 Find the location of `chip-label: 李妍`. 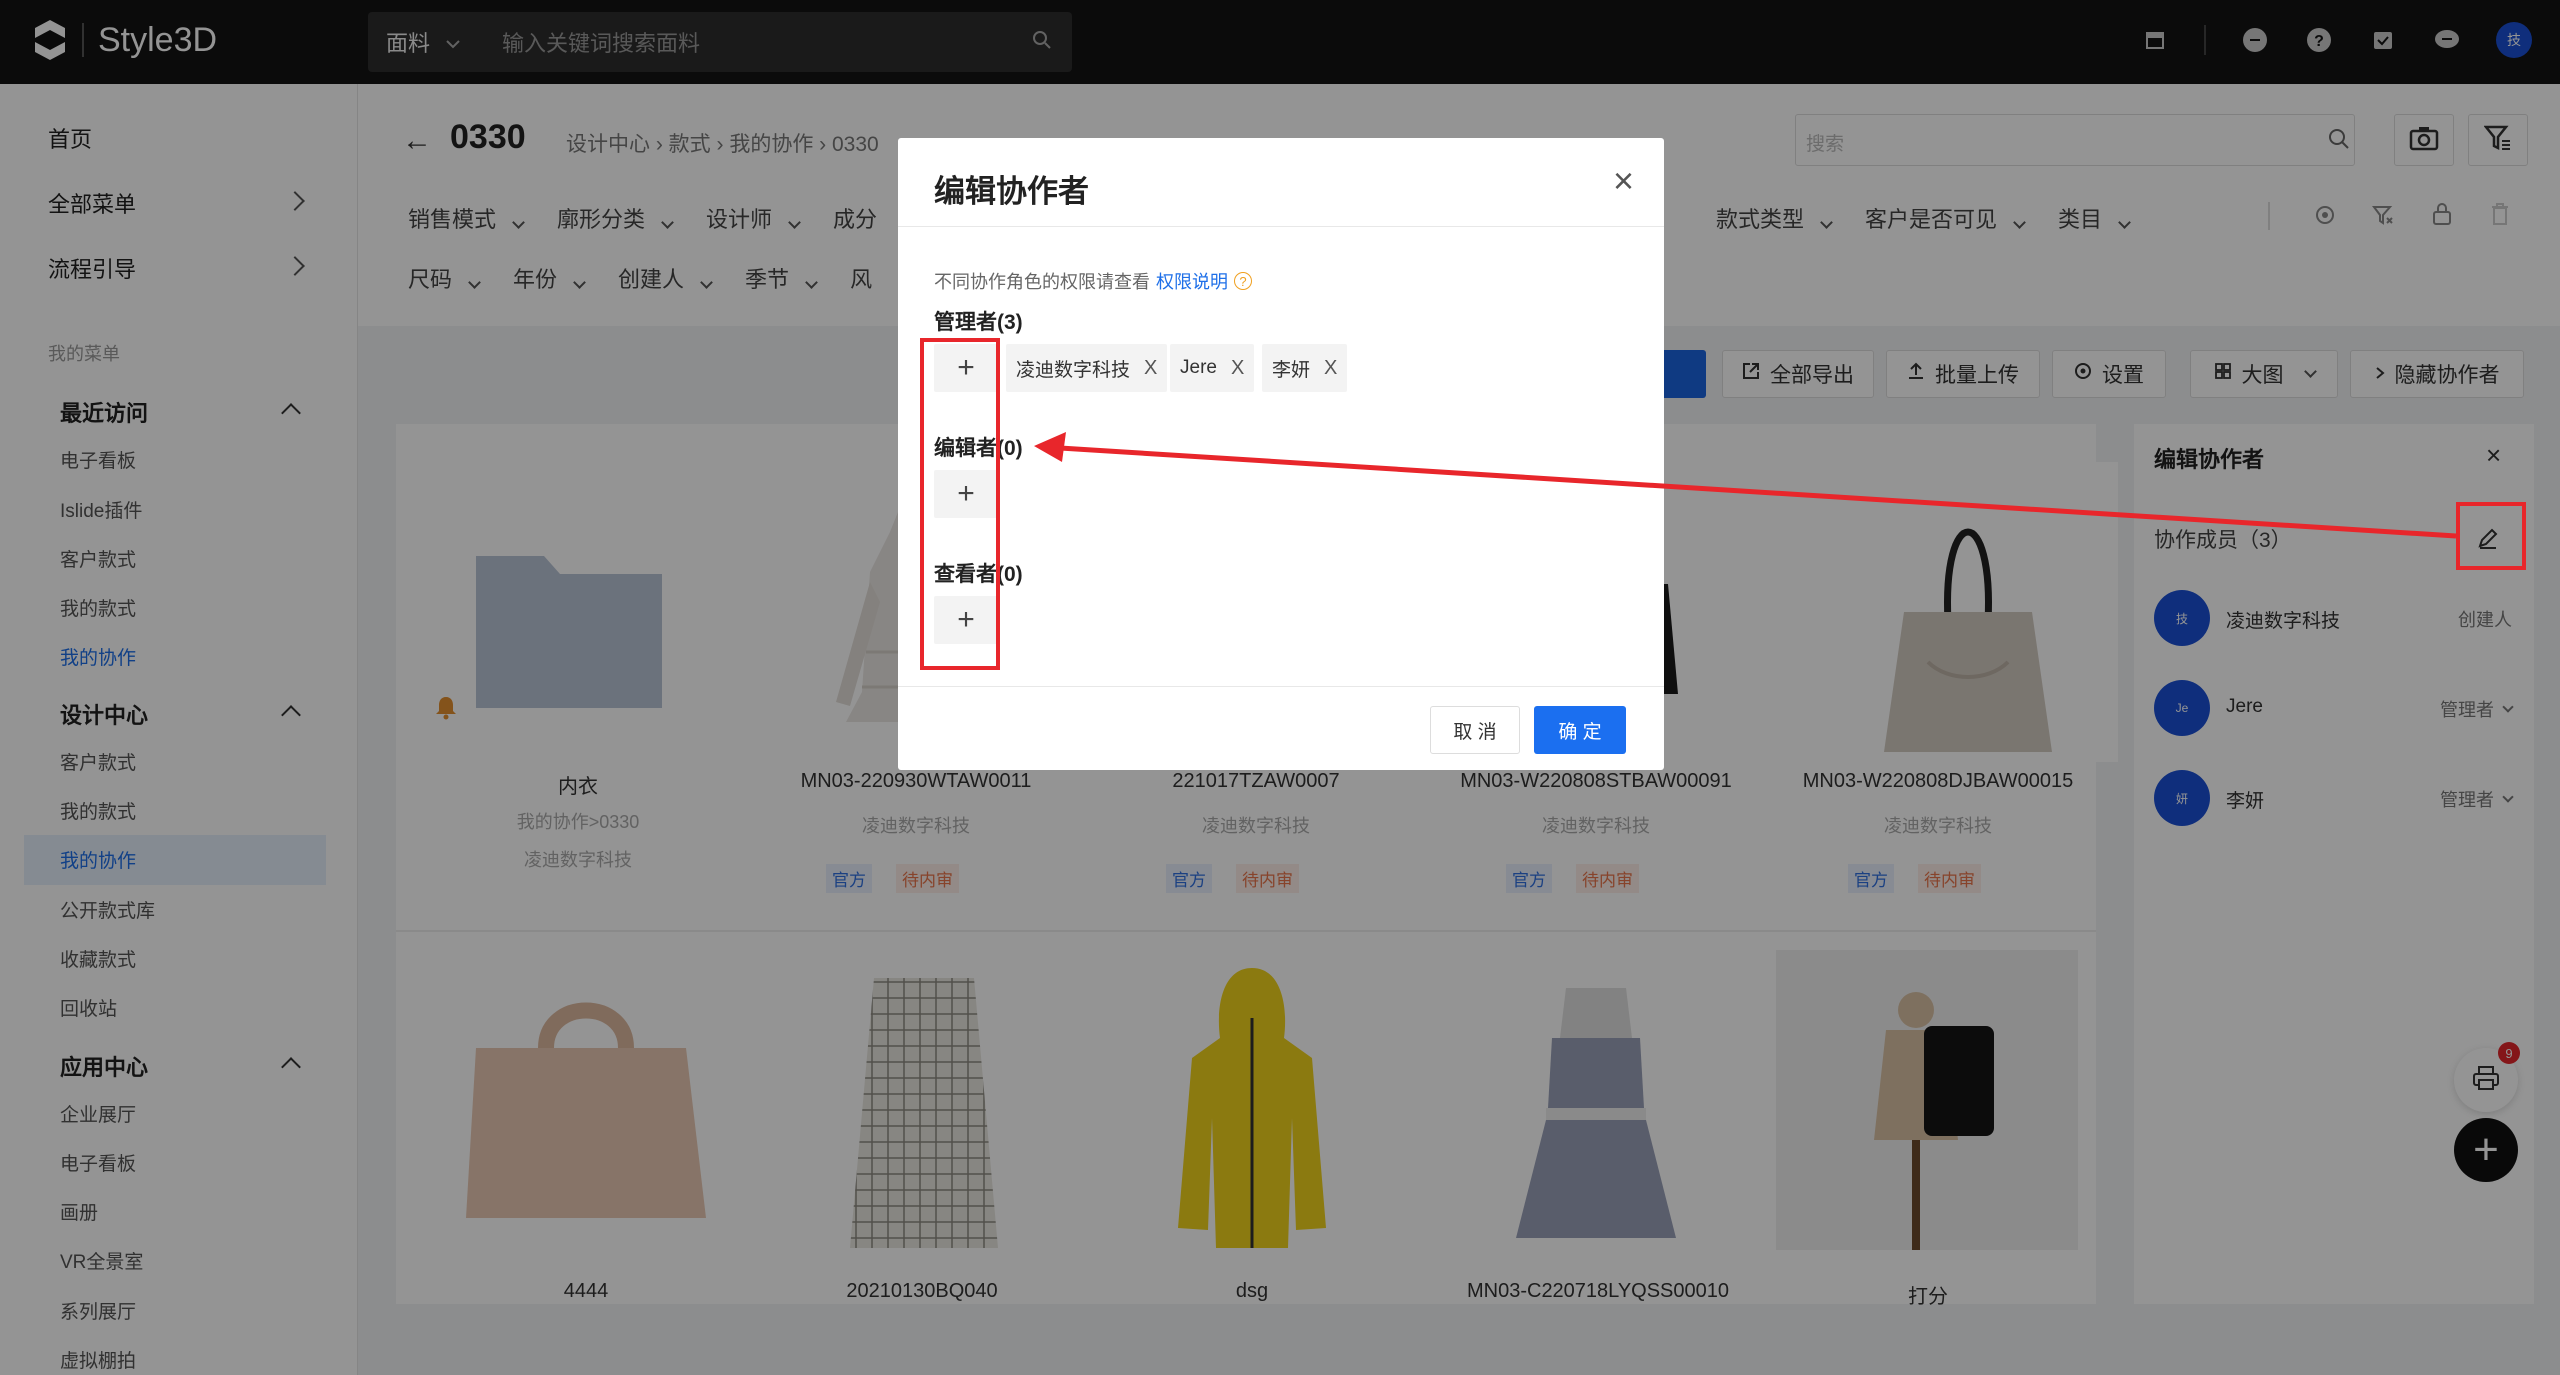

chip-label: 李妍 is located at coordinates (1291, 370).